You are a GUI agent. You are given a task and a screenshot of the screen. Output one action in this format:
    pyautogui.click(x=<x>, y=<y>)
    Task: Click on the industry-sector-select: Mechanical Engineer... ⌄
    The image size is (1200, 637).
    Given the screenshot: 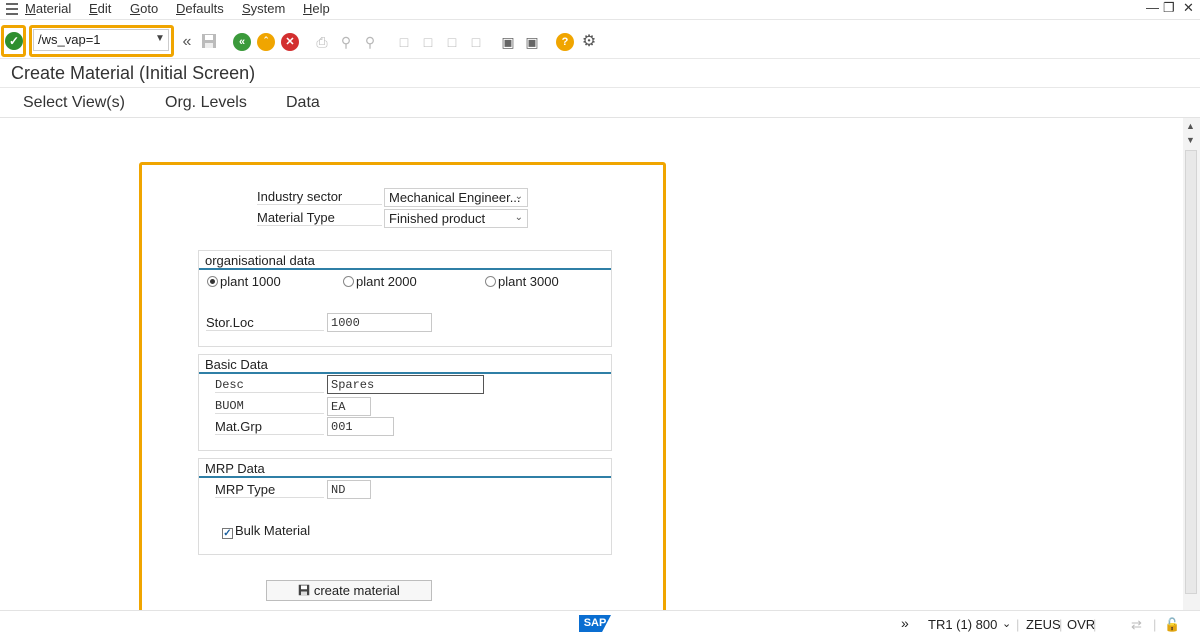 What is the action you would take?
    pyautogui.click(x=456, y=197)
    